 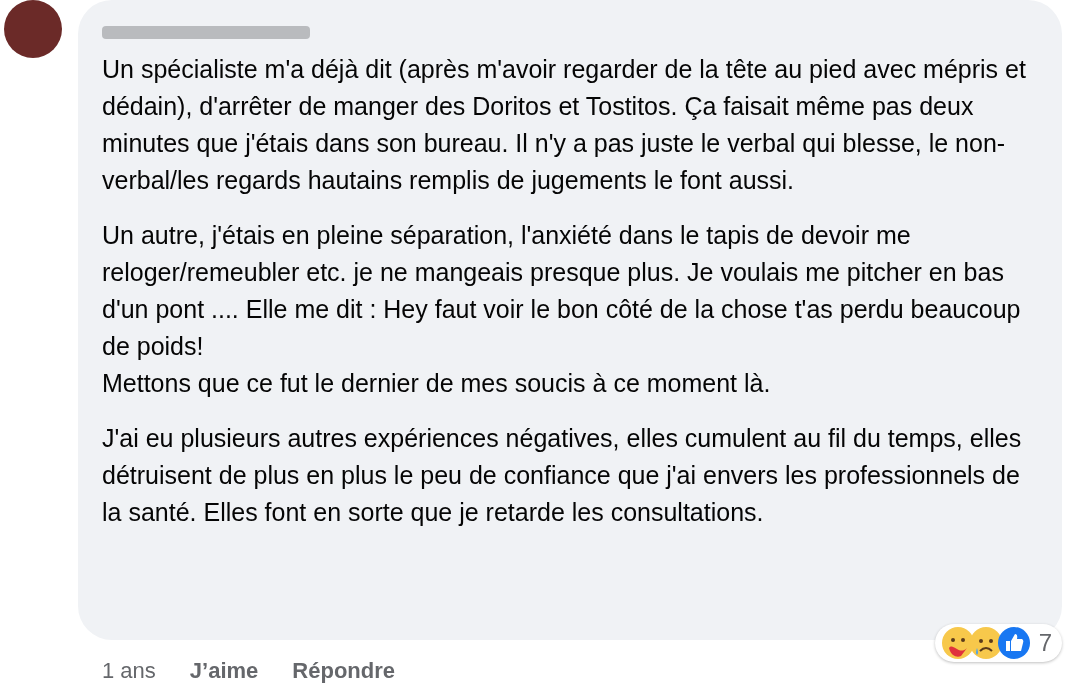 I want to click on reactions-pill: 7, so click(x=998, y=643).